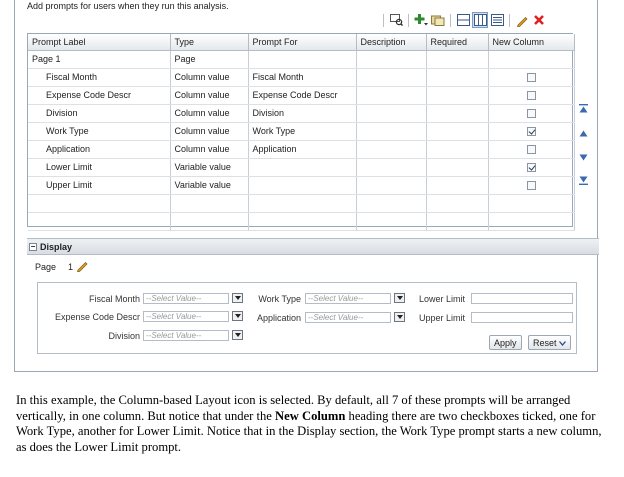  I want to click on application-select: --Select Value--, so click(348, 317).